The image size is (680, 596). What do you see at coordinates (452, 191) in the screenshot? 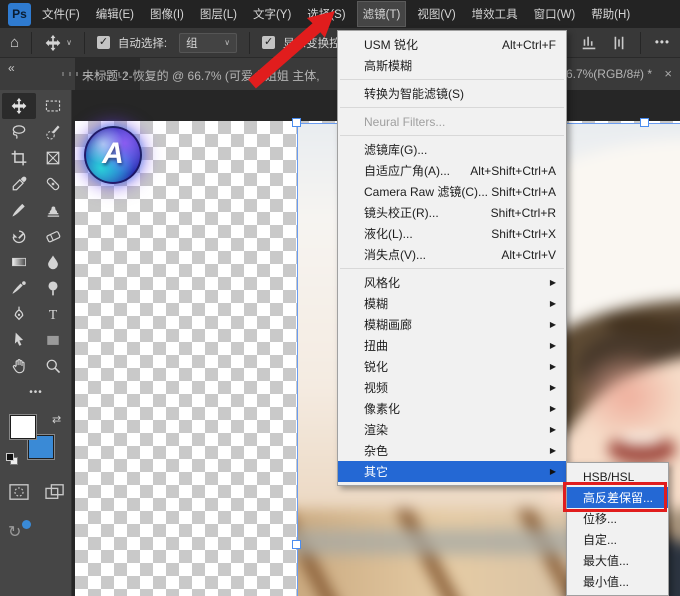
I see `menu-item-camera-raw: Camera Raw 滤镜(C)... Shift+Ctrl+A` at bounding box center [452, 191].